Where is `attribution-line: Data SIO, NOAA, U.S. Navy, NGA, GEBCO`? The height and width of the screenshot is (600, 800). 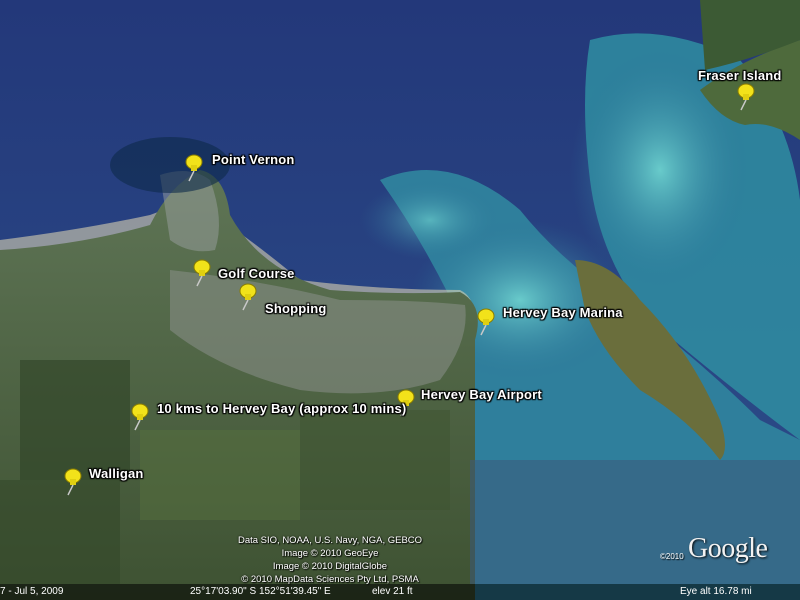
attribution-line: Data SIO, NOAA, U.S. Navy, NGA, GEBCO is located at coordinates (330, 540).